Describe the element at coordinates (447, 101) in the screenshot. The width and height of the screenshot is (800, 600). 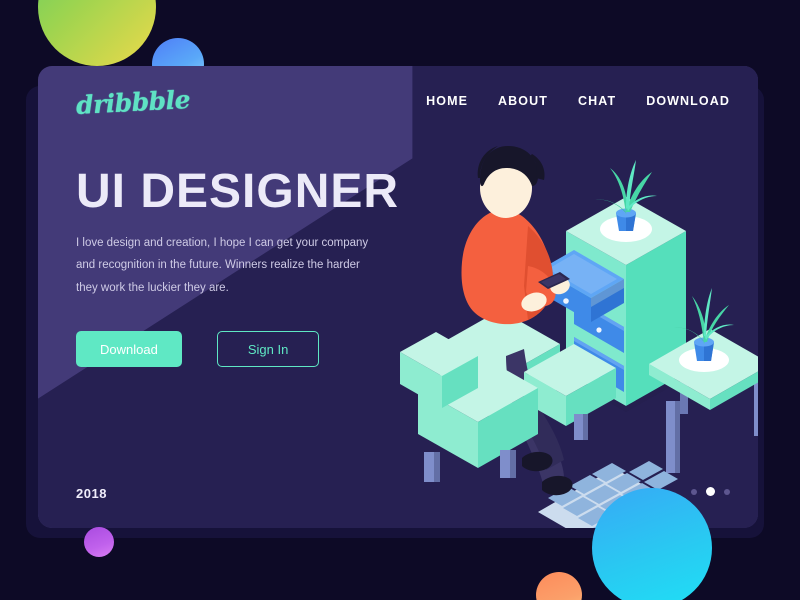
I see `nav-item-home: HOME` at that location.